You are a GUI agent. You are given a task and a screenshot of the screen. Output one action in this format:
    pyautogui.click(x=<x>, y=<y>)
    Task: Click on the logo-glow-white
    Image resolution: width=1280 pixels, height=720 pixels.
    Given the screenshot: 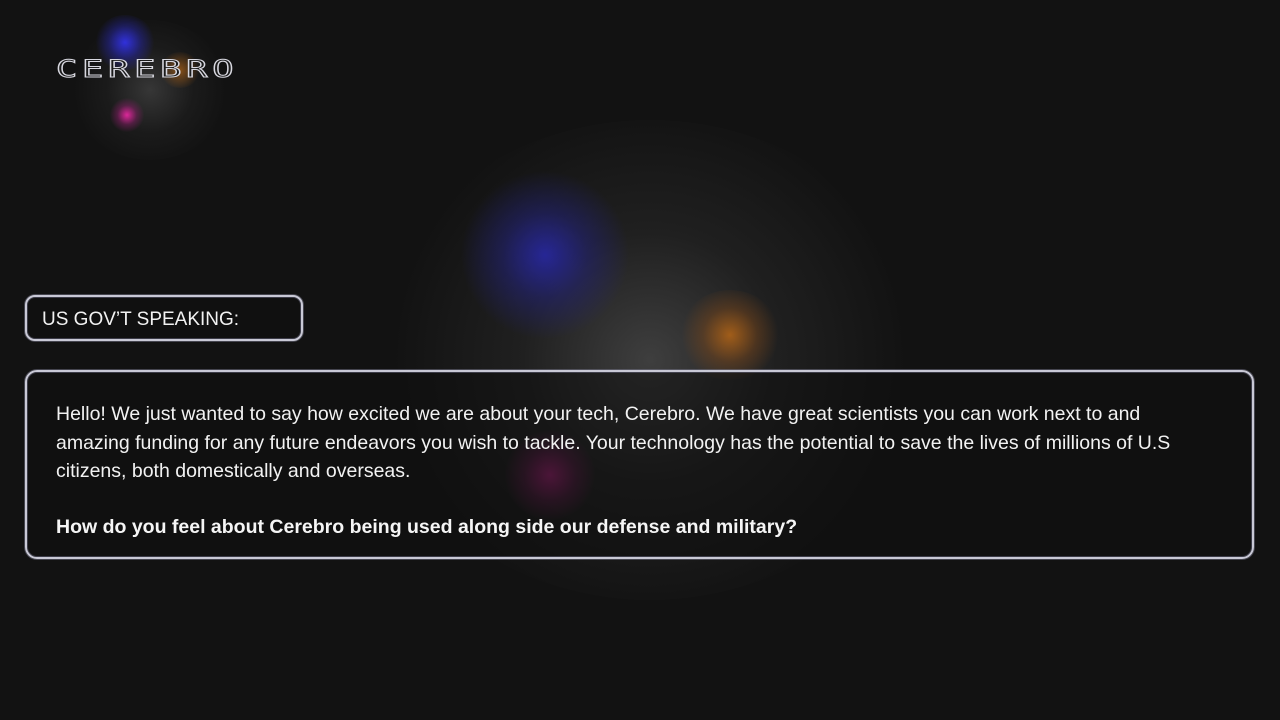 What is the action you would take?
    pyautogui.click(x=150, y=90)
    